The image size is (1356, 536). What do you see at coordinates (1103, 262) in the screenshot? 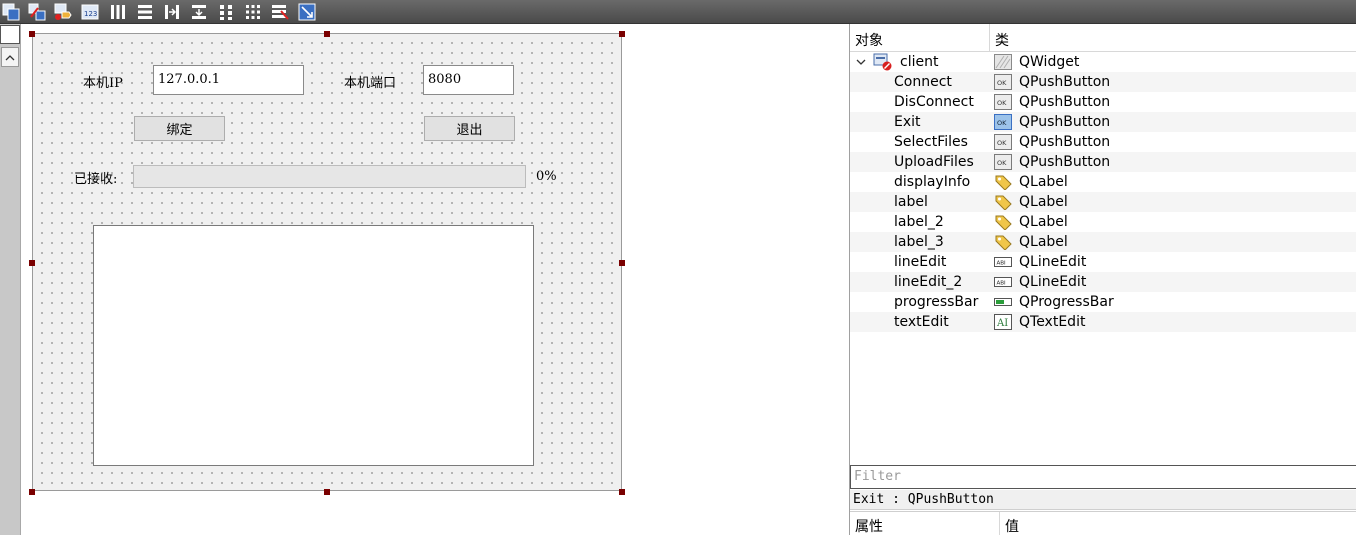
I see `tree-row: lineEdit ABI QLineEdit` at bounding box center [1103, 262].